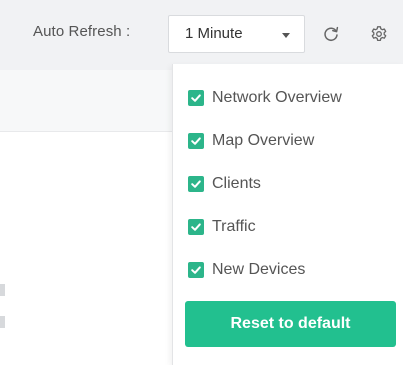  I want to click on gear-icon, so click(379, 34).